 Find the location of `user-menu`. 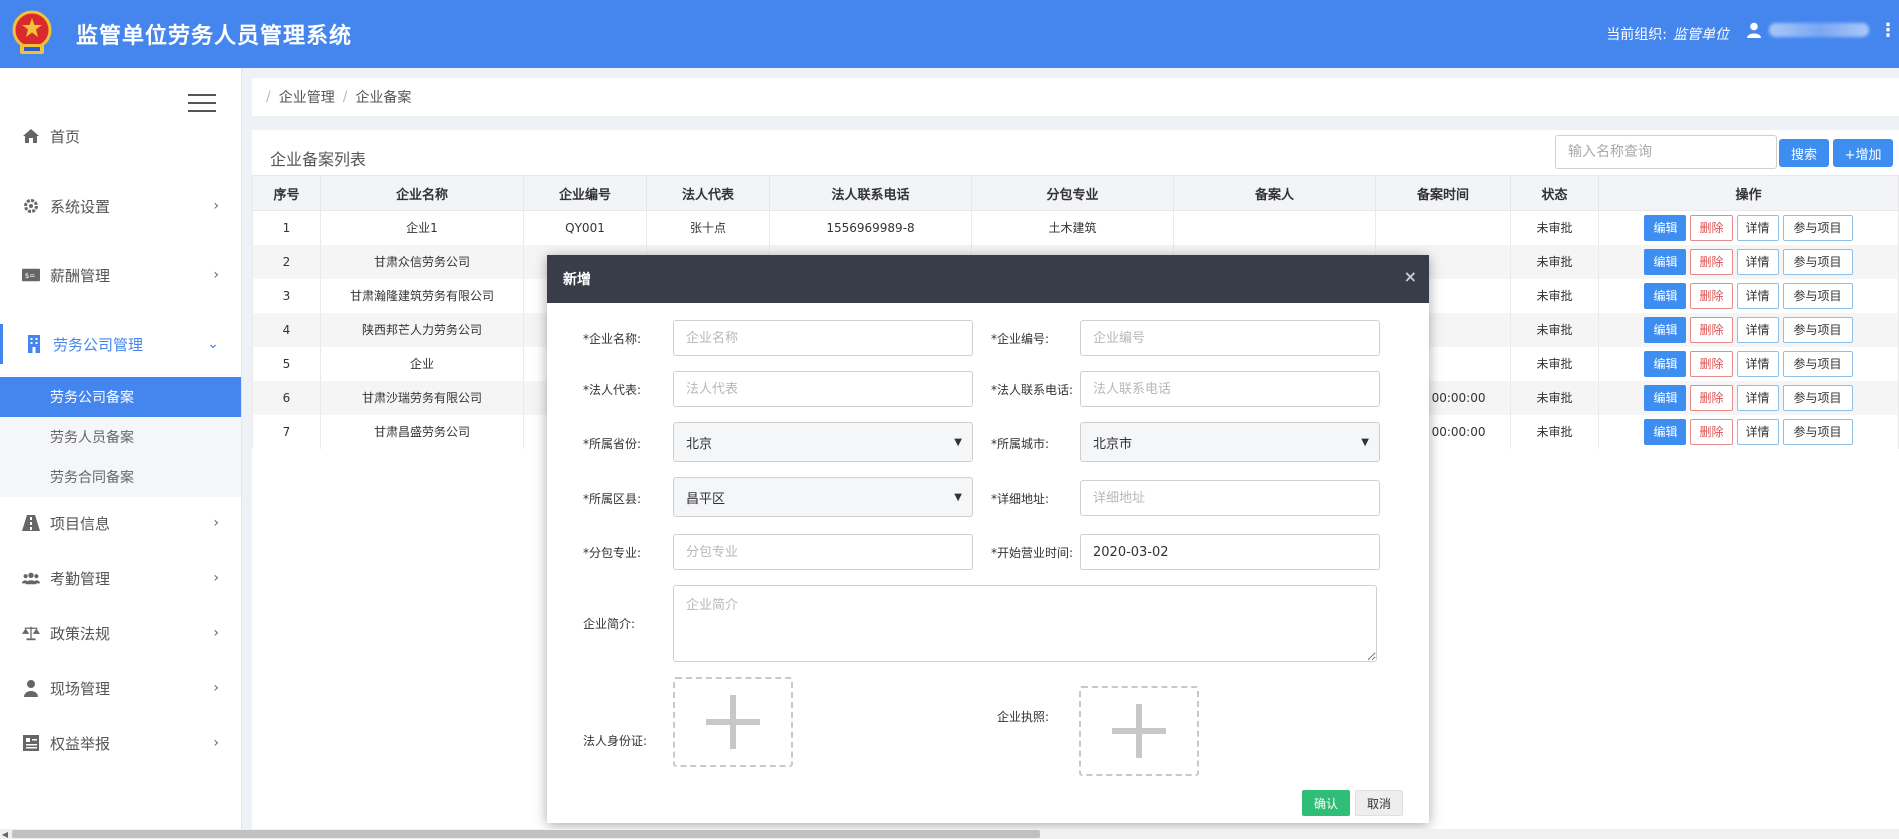

user-menu is located at coordinates (1808, 30).